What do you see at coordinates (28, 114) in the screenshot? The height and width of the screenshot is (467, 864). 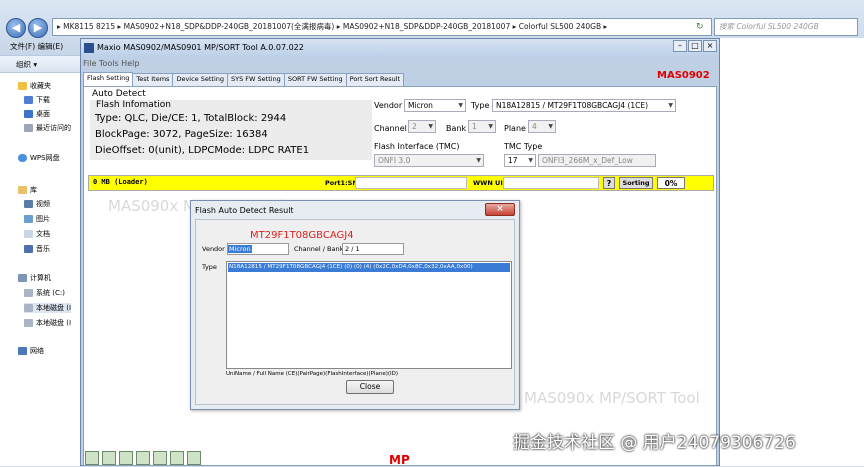 I see `desktop-icon` at bounding box center [28, 114].